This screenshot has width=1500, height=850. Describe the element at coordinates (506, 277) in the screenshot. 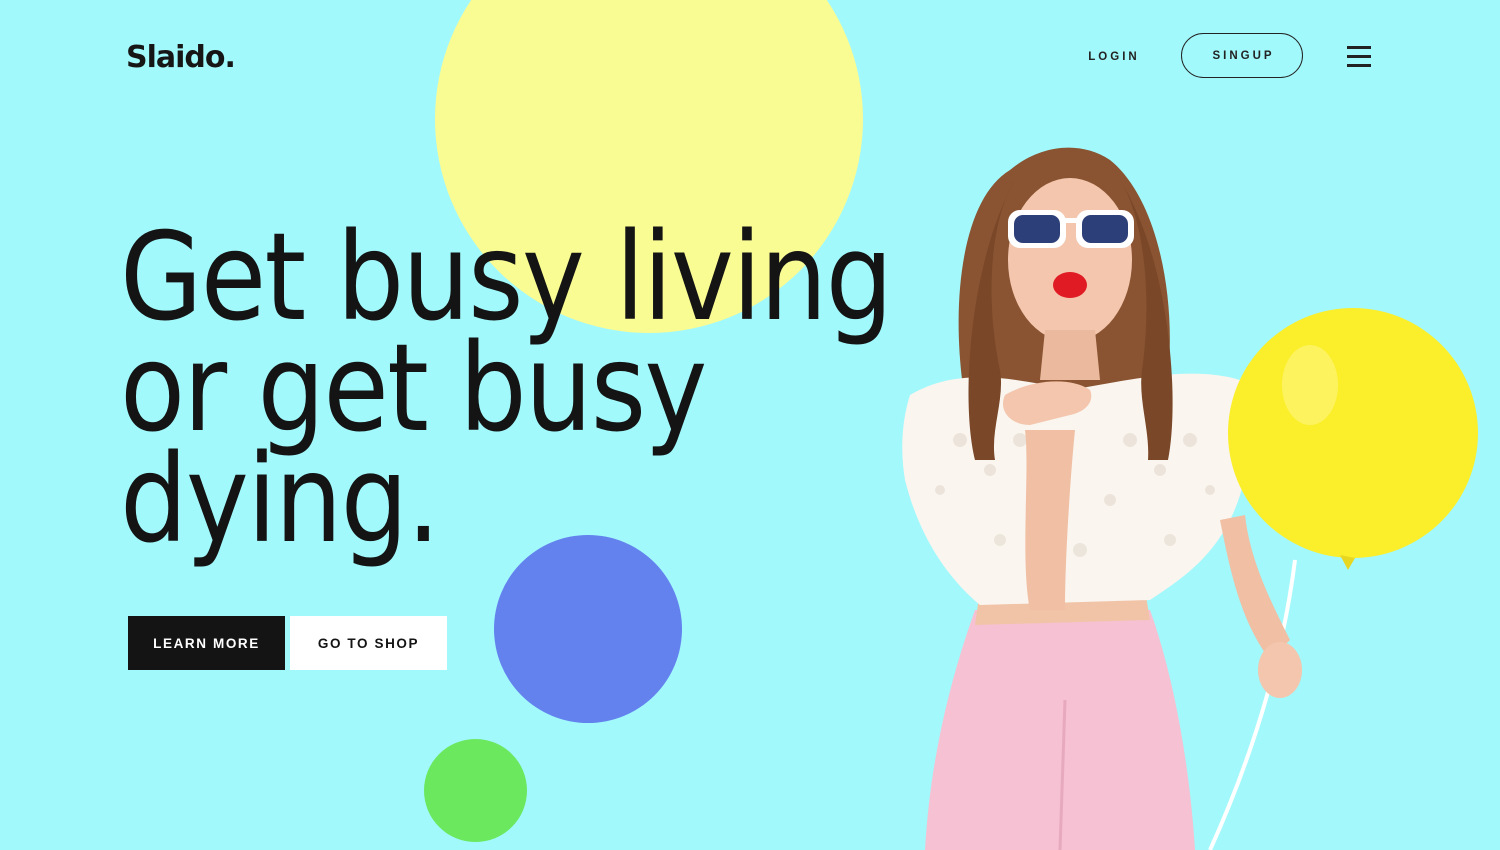

I see `headline-line: Get busy living` at that location.